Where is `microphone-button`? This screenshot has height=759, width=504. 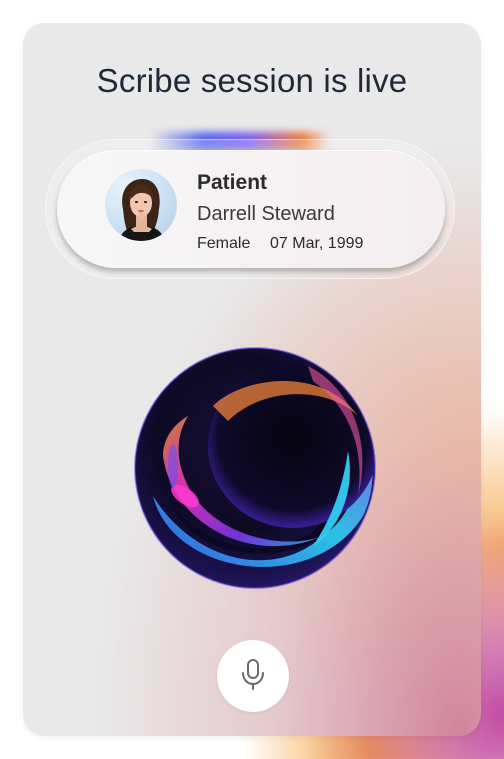
microphone-button is located at coordinates (253, 676).